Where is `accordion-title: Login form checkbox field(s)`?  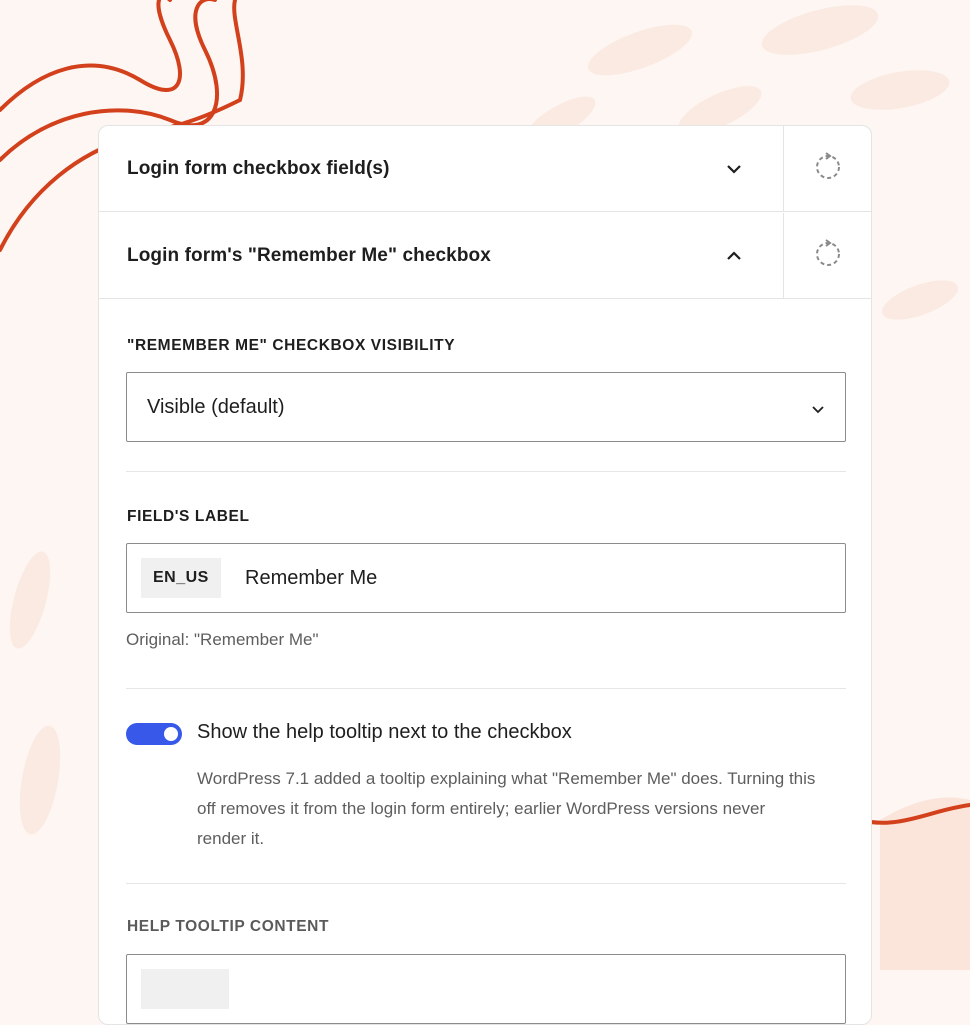 accordion-title: Login form checkbox field(s) is located at coordinates (258, 168).